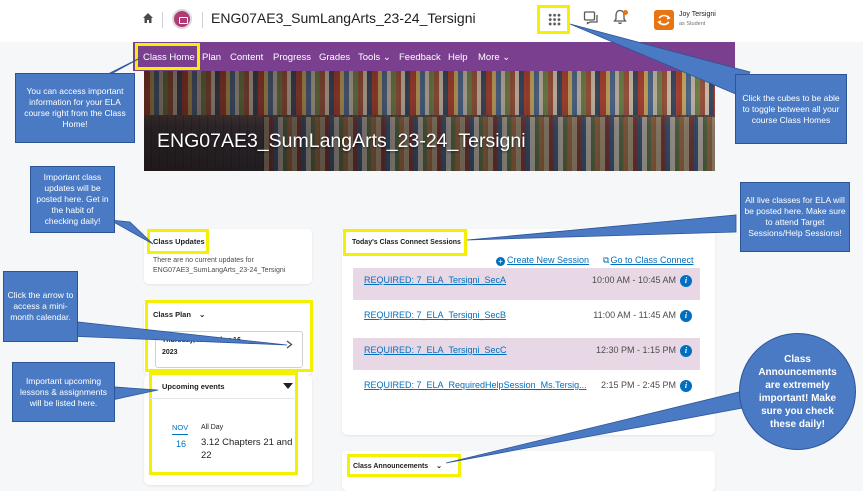 This screenshot has height=491, width=863. I want to click on pointer-arrow, so click(173, 332).